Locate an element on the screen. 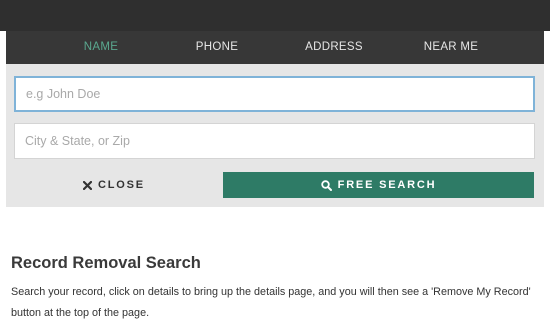  free-search-button-label: FREE SEARCH is located at coordinates (387, 185).